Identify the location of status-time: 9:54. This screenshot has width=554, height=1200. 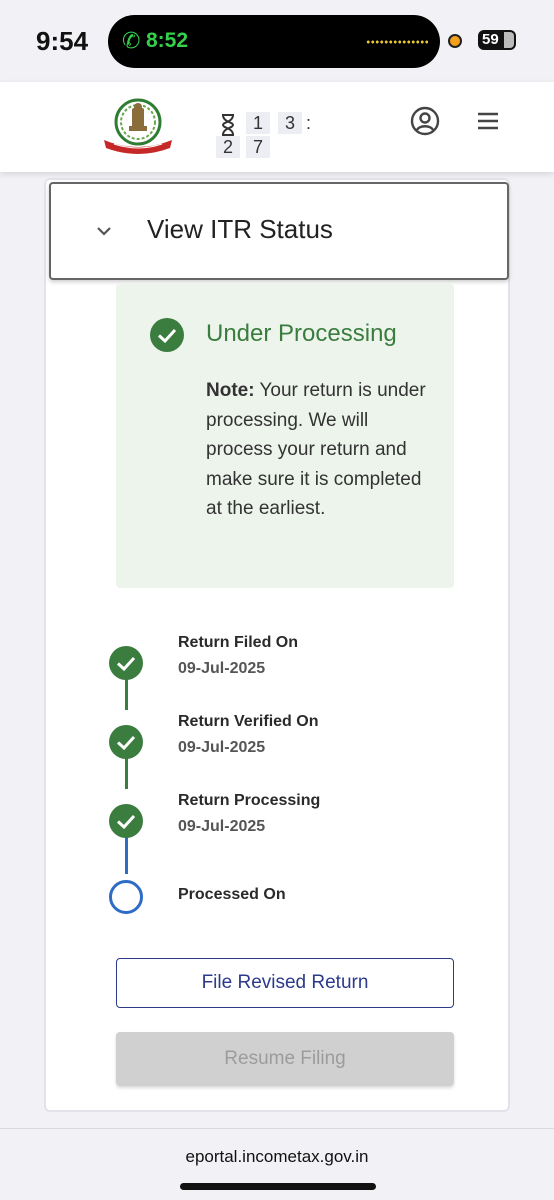
(62, 41).